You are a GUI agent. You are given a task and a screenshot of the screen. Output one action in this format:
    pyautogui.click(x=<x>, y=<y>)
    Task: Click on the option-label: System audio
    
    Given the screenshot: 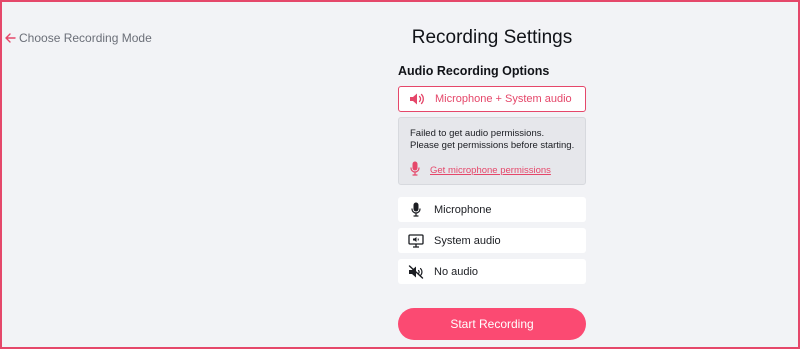 What is the action you would take?
    pyautogui.click(x=467, y=240)
    